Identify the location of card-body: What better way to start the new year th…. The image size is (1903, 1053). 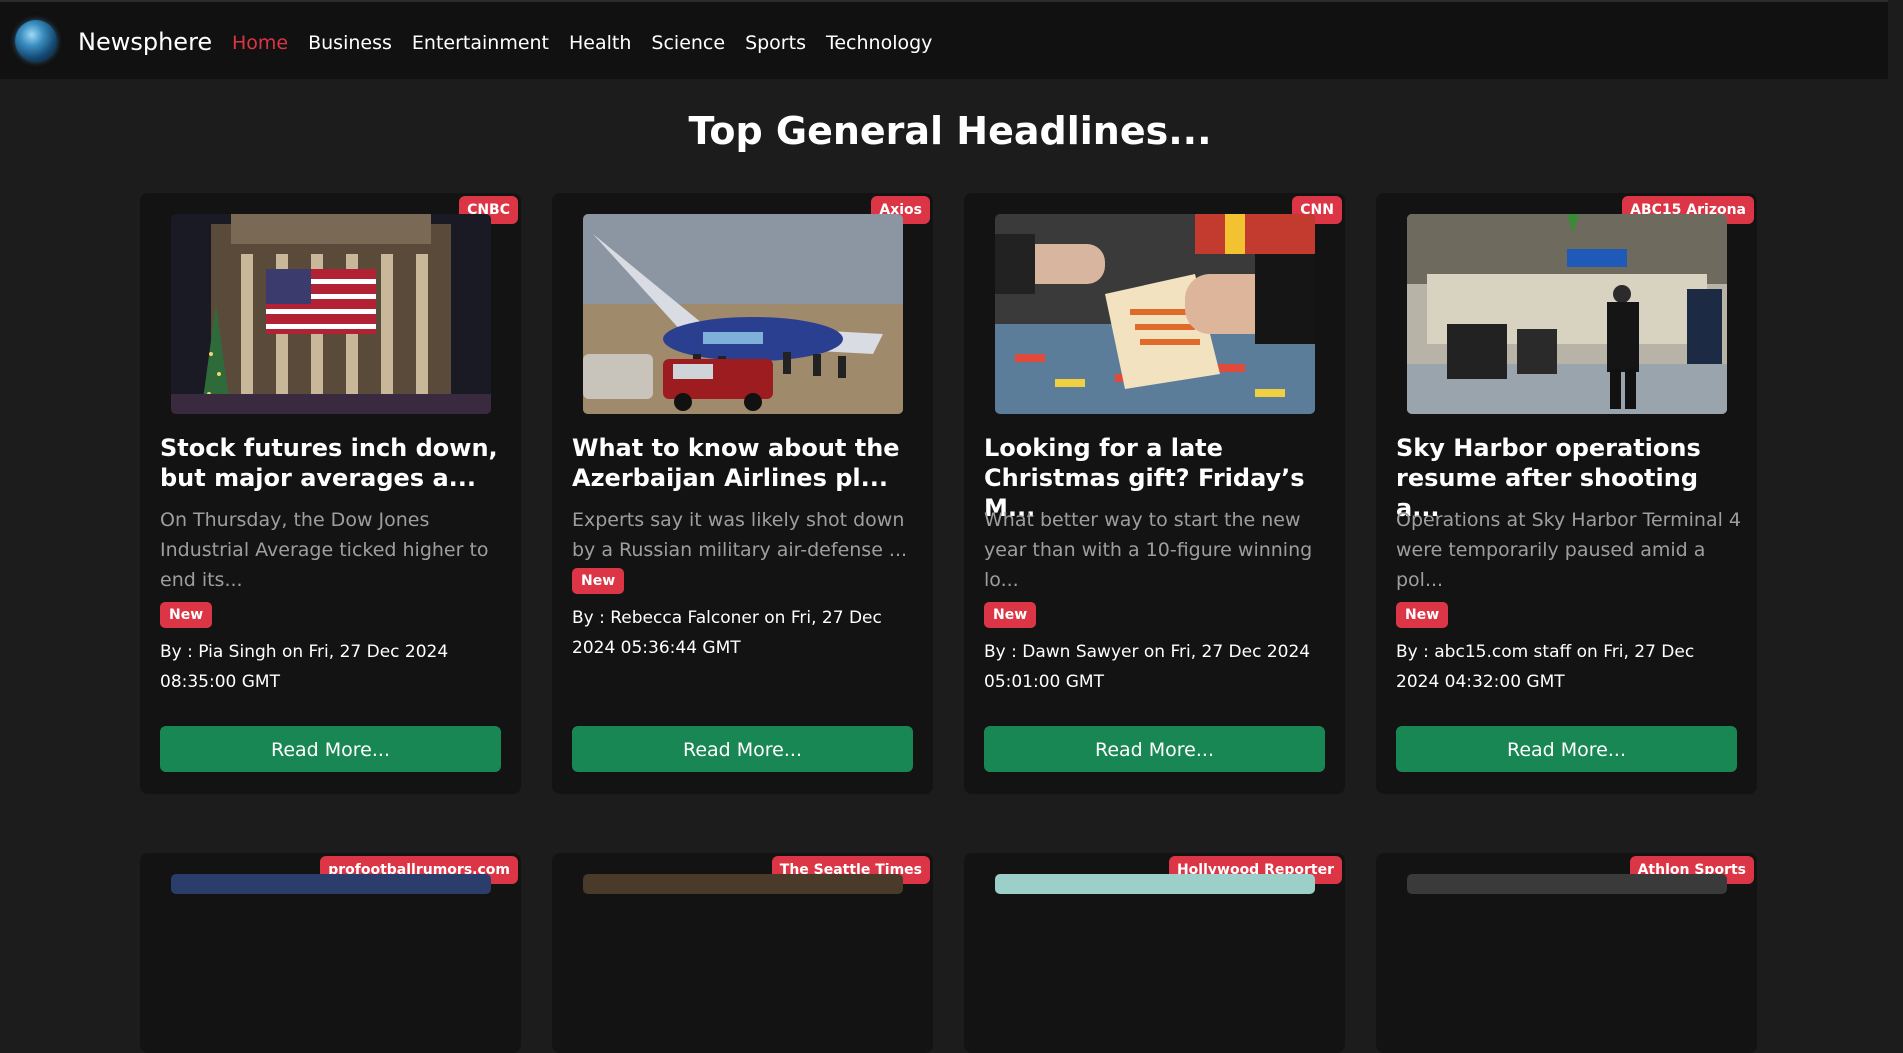
(1156, 601).